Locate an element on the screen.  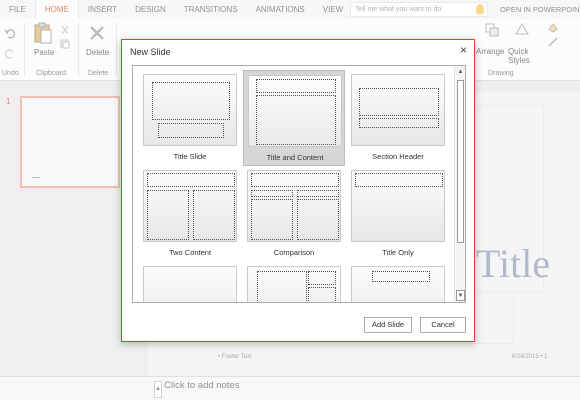
layout-content-with-caption is located at coordinates (294, 282).